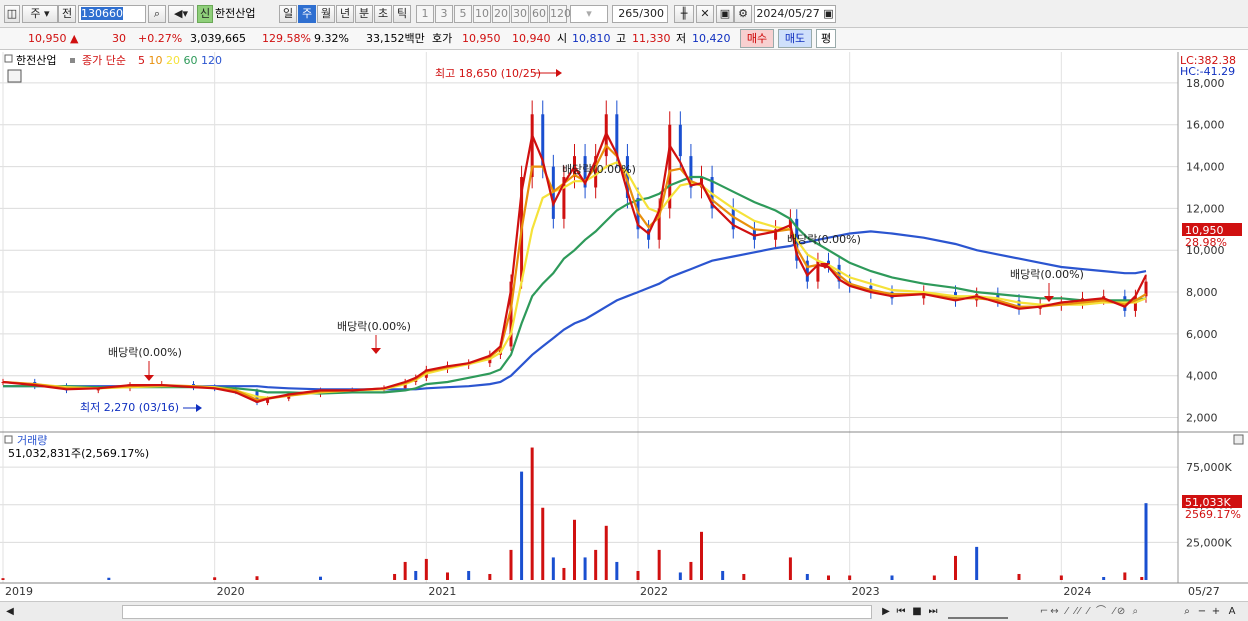 Image resolution: width=1248 pixels, height=621 pixels. I want to click on ask-price: 10,950, so click(481, 38).